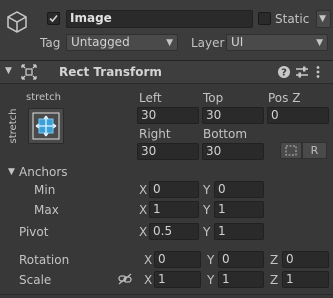 This screenshot has height=298, width=333. I want to click on layer-label: Layer, so click(208, 43).